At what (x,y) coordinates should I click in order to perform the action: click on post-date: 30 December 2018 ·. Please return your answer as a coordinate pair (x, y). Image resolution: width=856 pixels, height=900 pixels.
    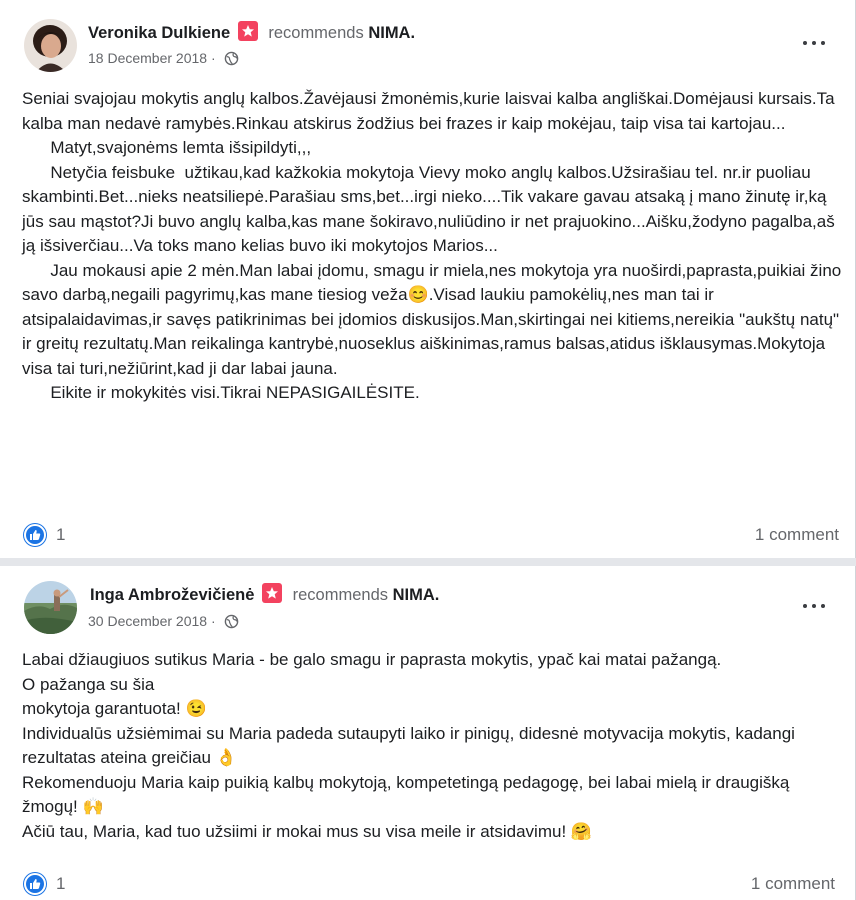
    Looking at the image, I should click on (152, 621).